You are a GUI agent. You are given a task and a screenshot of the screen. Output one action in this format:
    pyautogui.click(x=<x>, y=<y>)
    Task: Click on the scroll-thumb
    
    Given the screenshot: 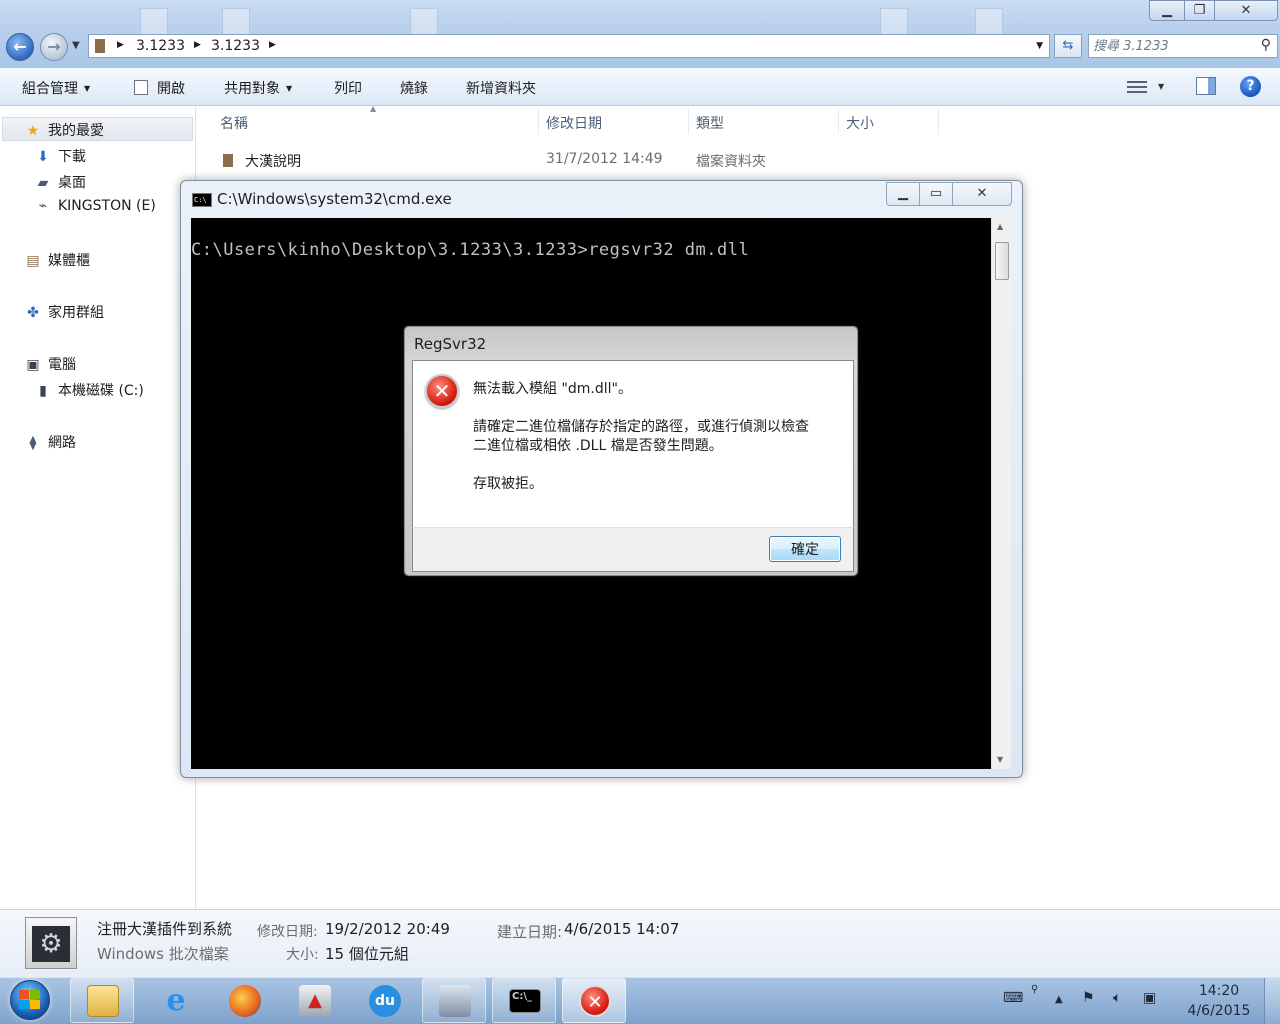 What is the action you would take?
    pyautogui.click(x=1002, y=261)
    